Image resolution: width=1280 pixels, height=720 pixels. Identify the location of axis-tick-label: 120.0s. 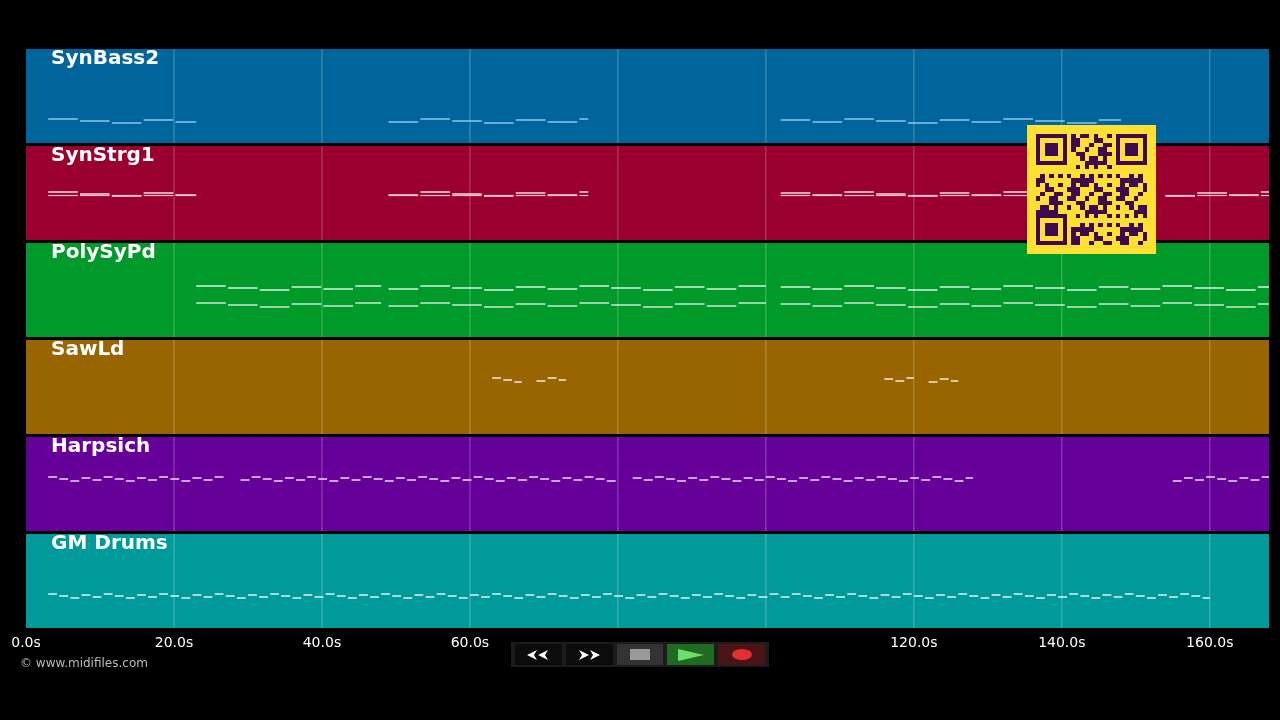
(914, 642).